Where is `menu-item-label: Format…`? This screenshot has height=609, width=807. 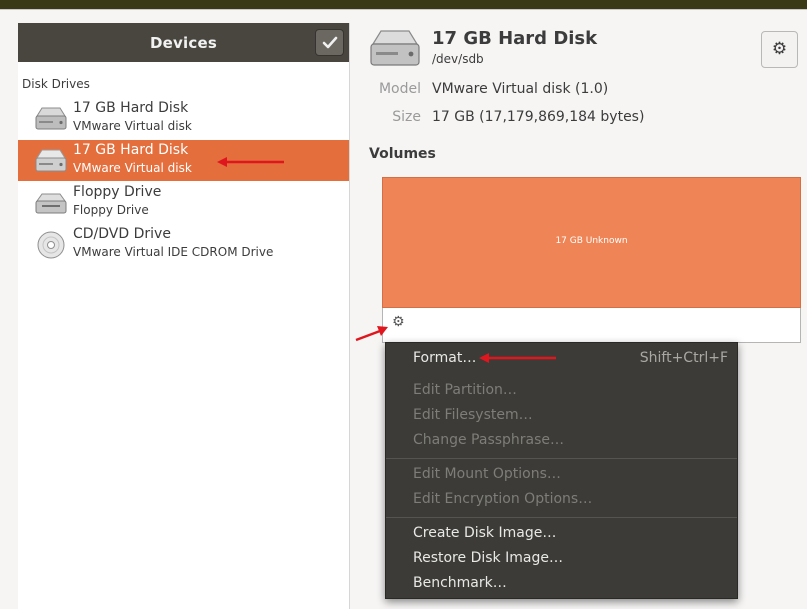
menu-item-label: Format… is located at coordinates (445, 358).